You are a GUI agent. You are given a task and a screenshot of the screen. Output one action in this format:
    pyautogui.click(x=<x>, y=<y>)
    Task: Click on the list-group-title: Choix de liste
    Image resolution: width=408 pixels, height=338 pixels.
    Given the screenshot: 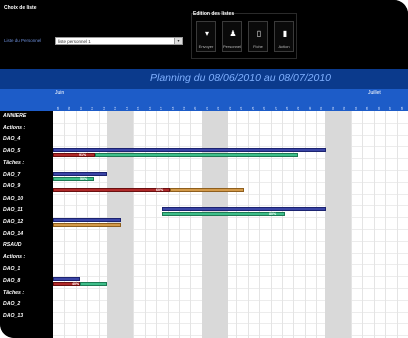 What is the action you would take?
    pyautogui.click(x=20, y=8)
    